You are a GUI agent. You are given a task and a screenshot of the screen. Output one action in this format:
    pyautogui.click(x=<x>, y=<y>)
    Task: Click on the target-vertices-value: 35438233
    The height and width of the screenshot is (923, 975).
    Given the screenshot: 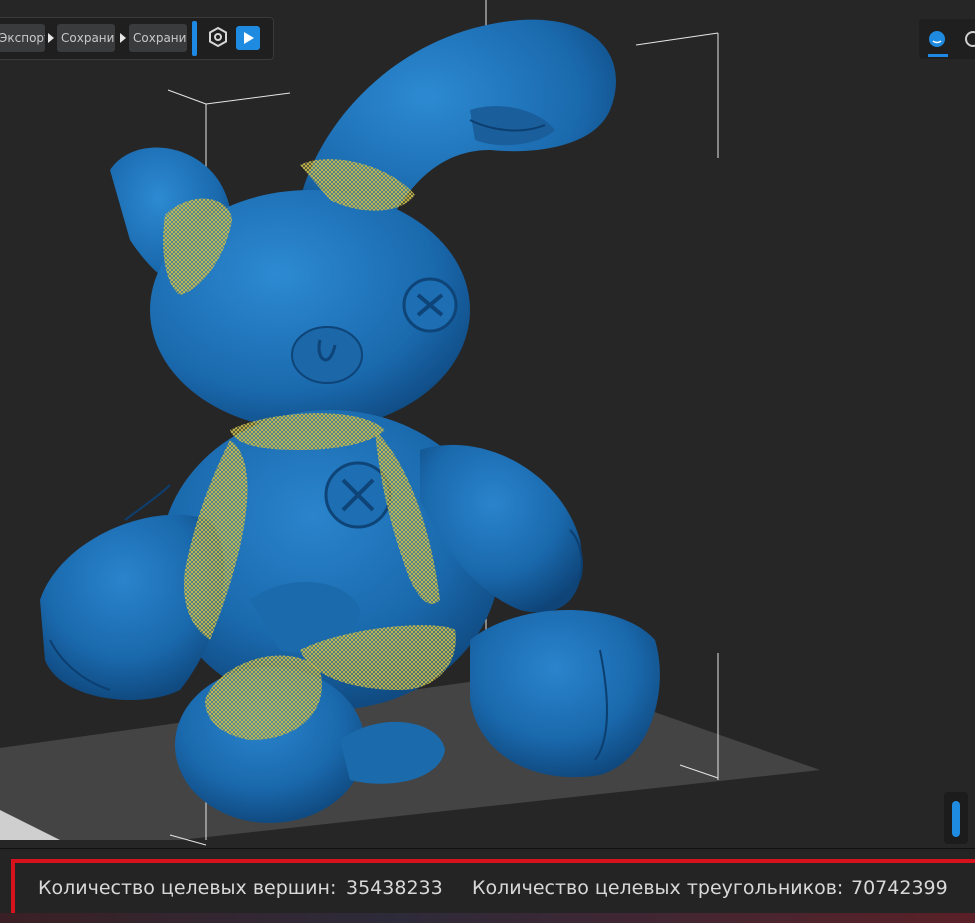 What is the action you would take?
    pyautogui.click(x=394, y=888)
    